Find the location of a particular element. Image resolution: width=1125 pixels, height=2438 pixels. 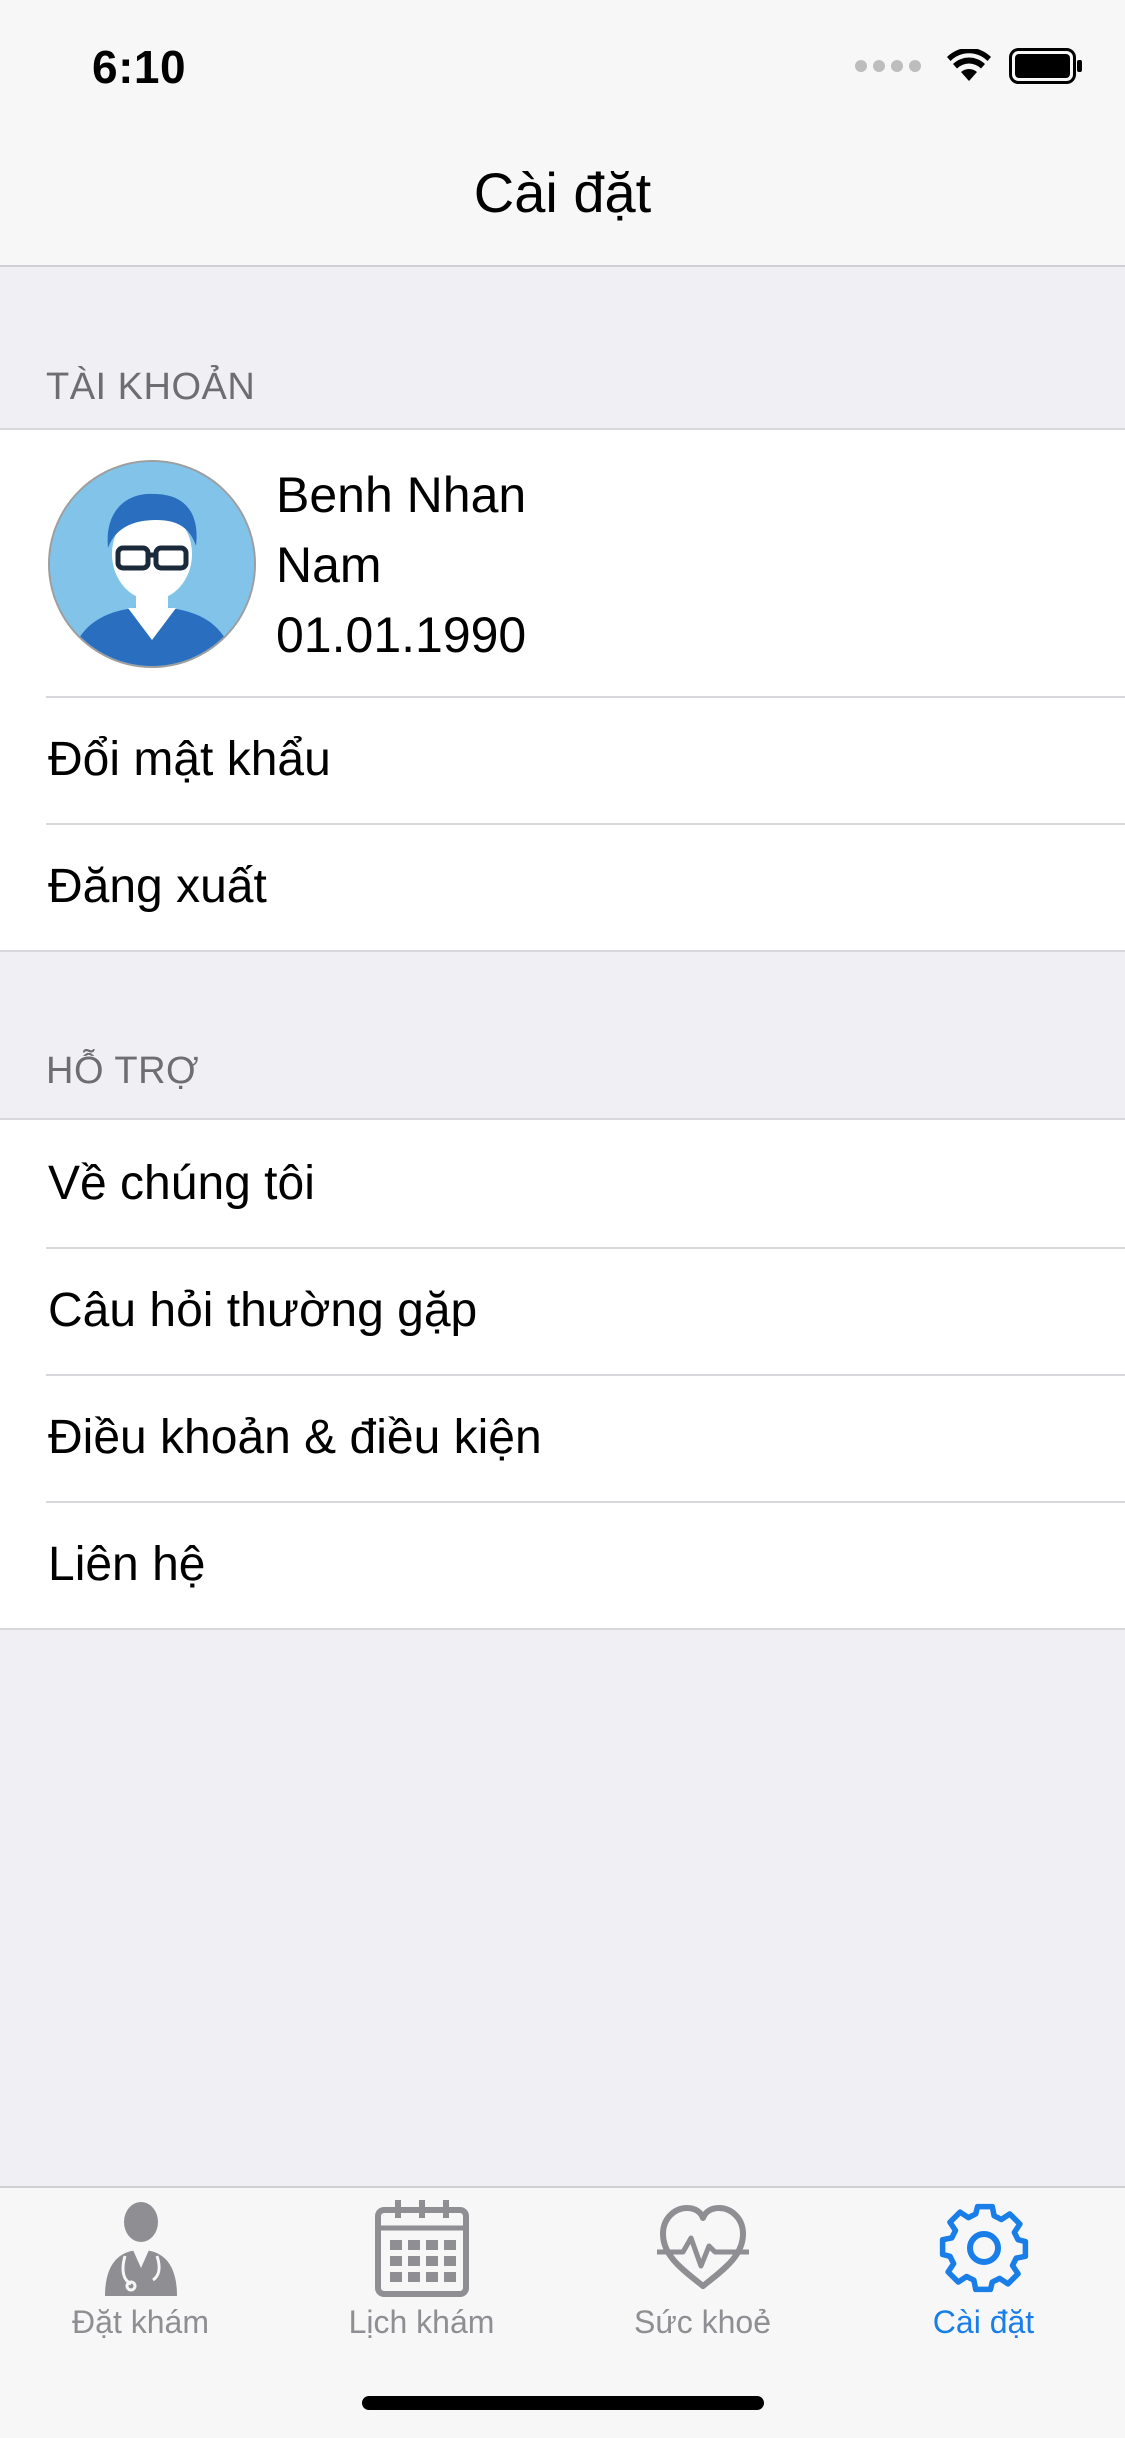

tab-schedule: Lịch khám is located at coordinates (421, 2283).